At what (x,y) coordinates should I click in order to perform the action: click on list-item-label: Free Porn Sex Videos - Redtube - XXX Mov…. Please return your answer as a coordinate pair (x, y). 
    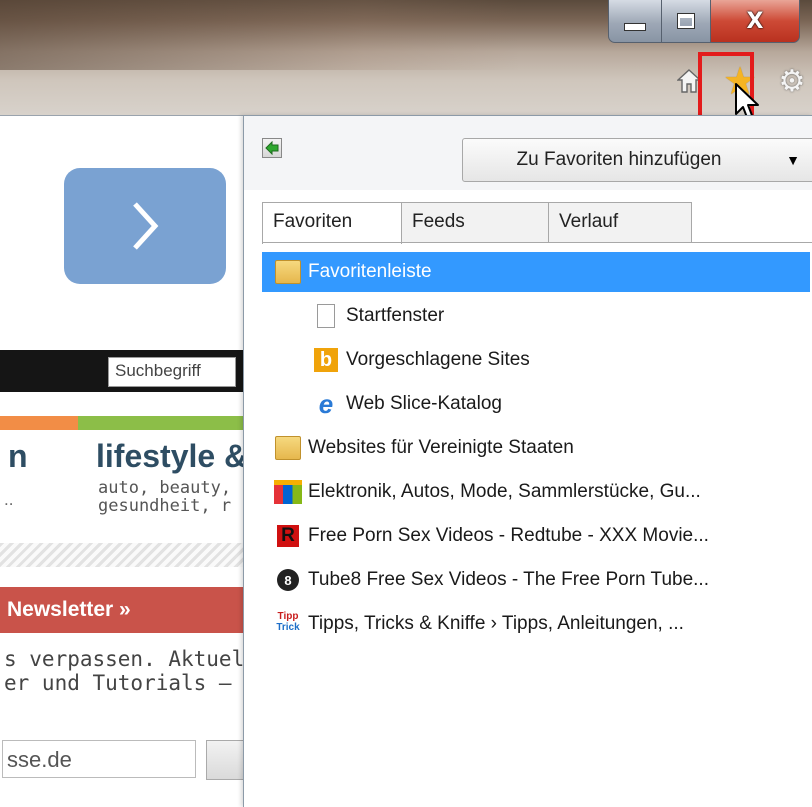
    Looking at the image, I should click on (508, 535).